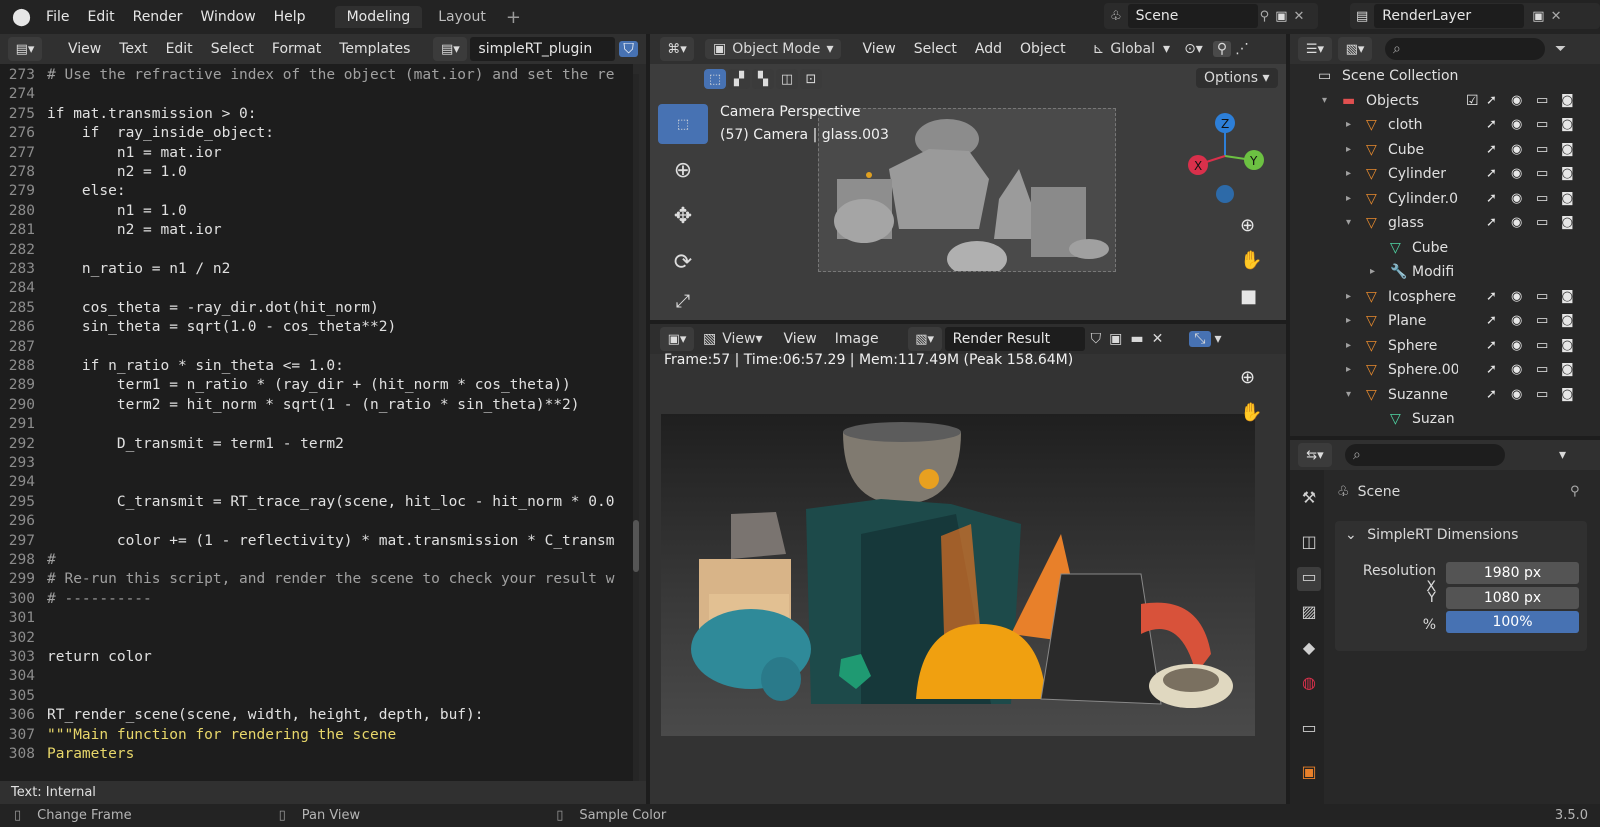  What do you see at coordinates (158, 17) in the screenshot?
I see `menu-render: Render` at bounding box center [158, 17].